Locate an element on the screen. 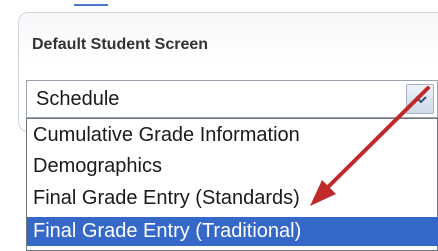 The image size is (438, 251). red-pointer-arrow is located at coordinates (370, 146).